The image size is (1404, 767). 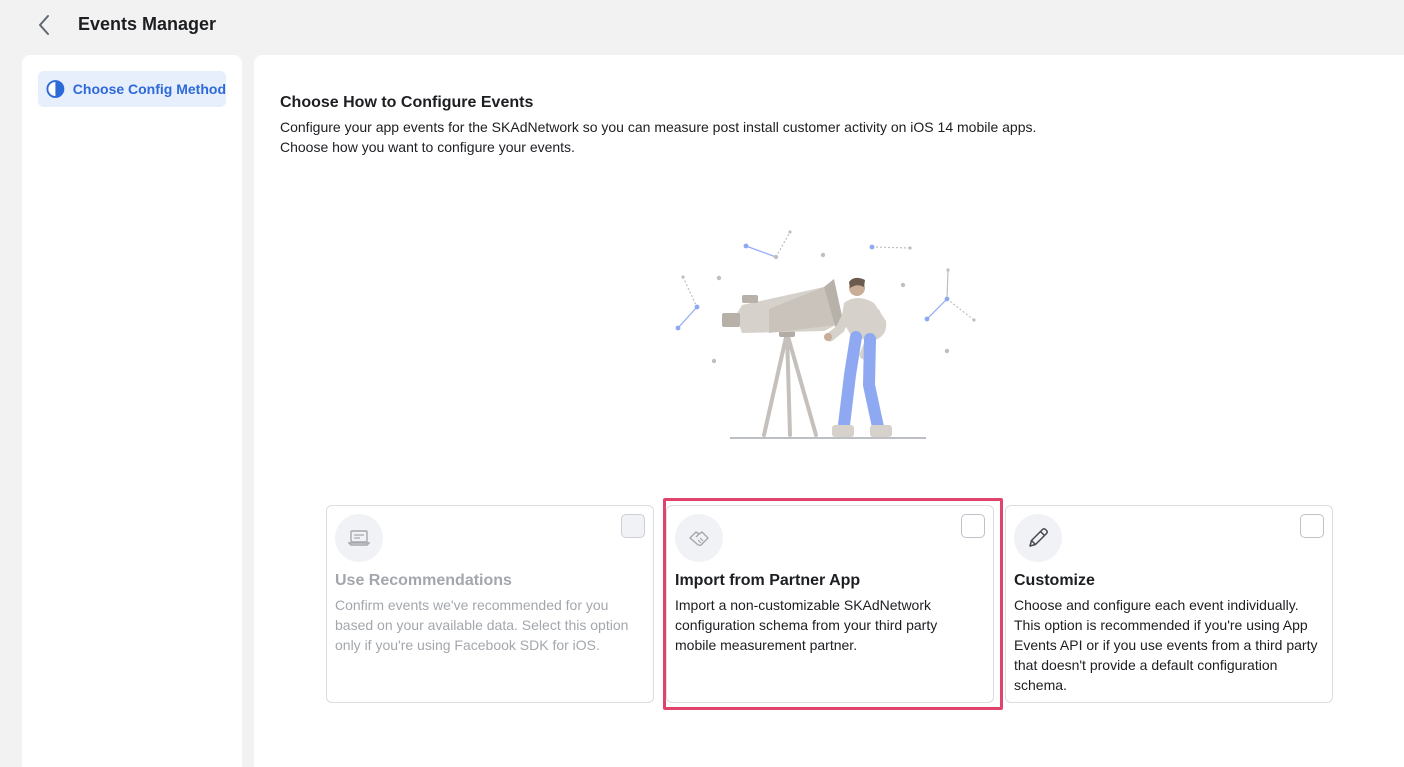 I want to click on chevron-left-icon, so click(x=44, y=25).